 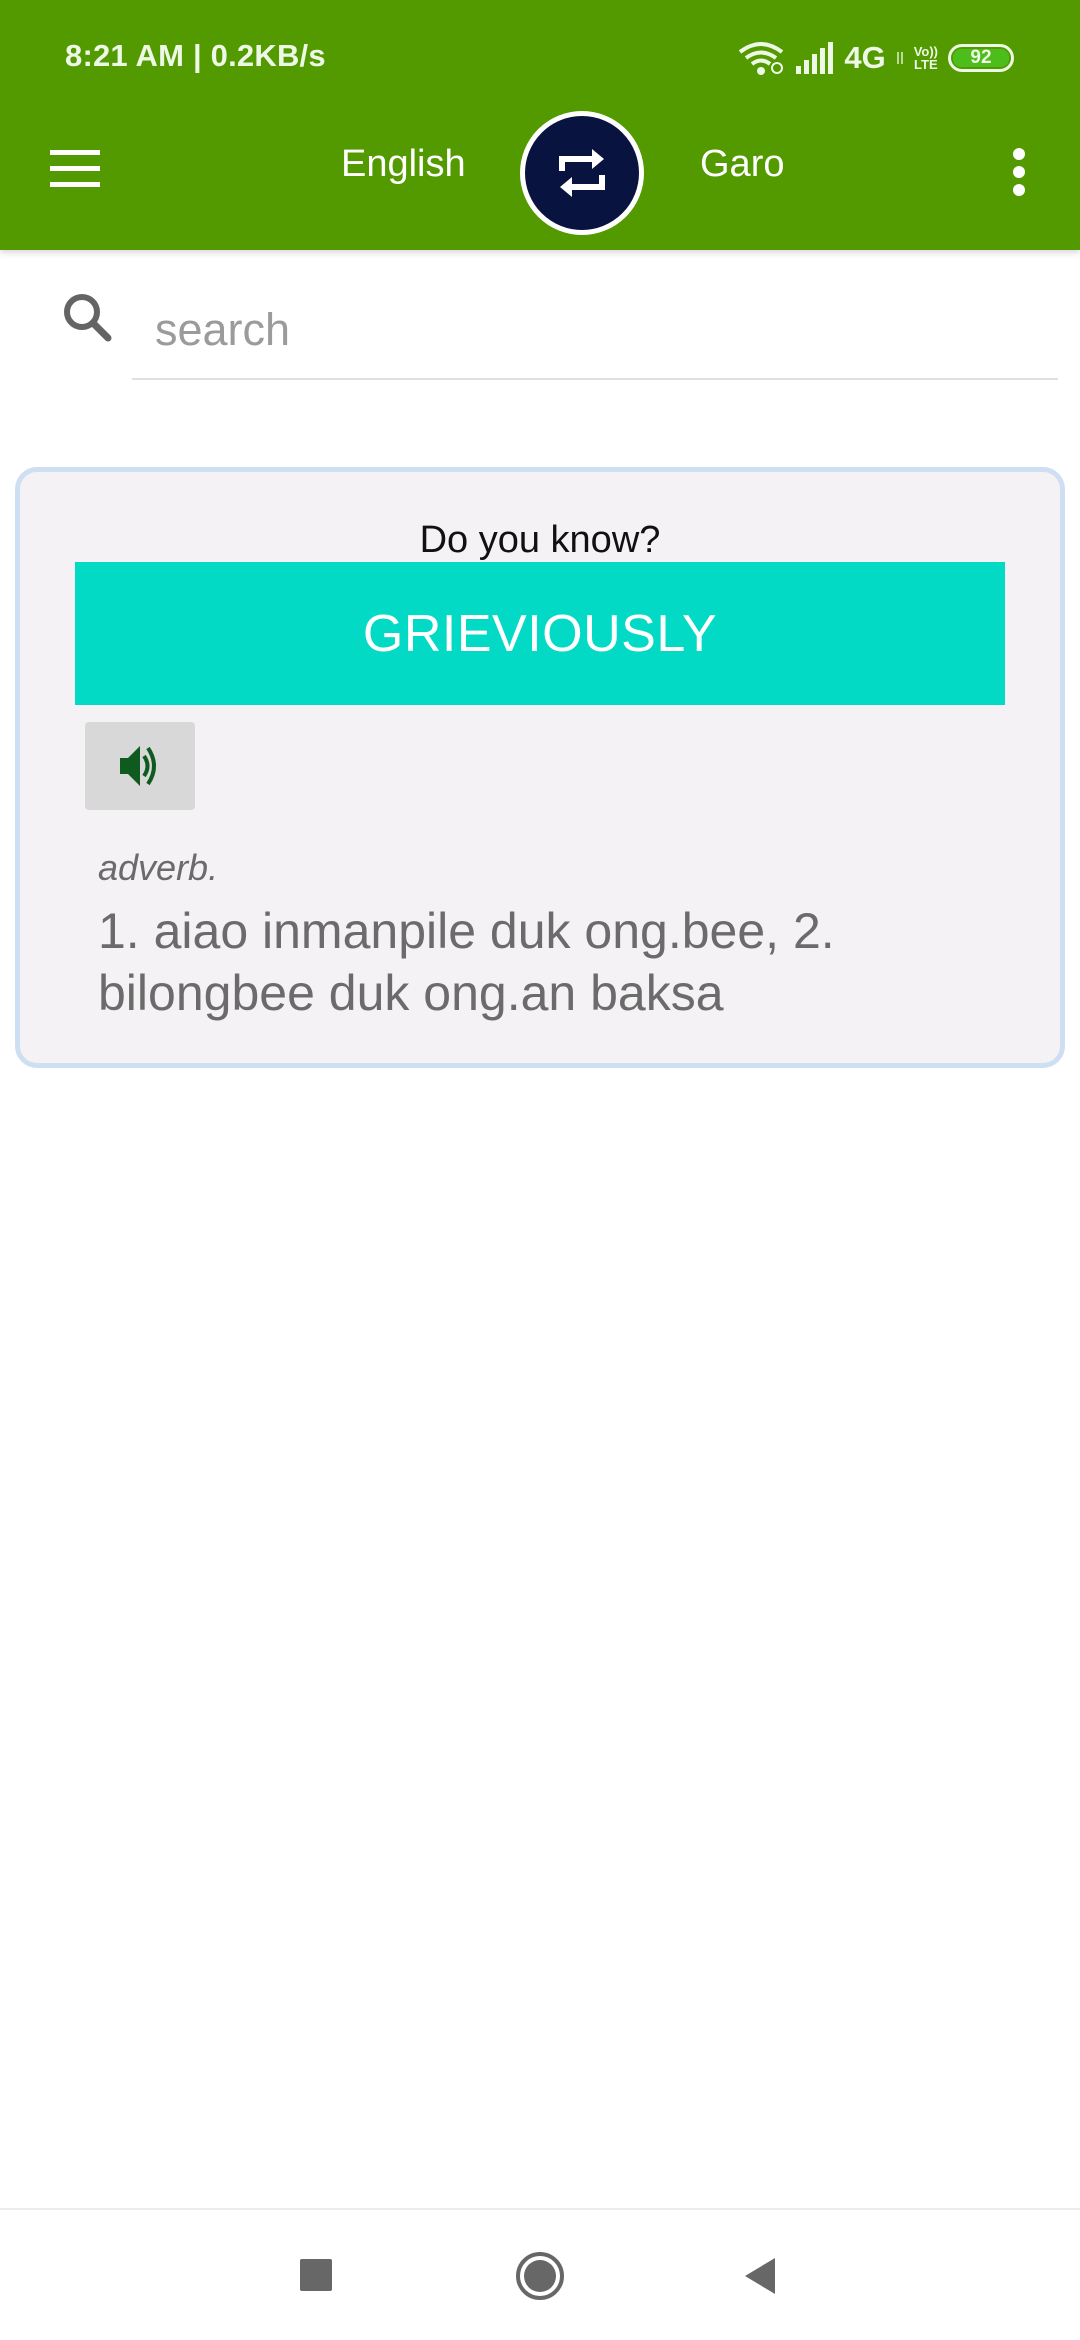 What do you see at coordinates (540, 633) in the screenshot?
I see `word-of-day: GRIEVIOUSLY` at bounding box center [540, 633].